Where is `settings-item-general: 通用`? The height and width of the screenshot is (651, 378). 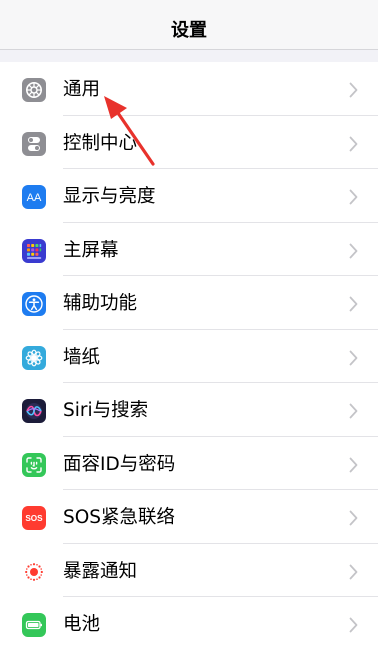 settings-item-general: 通用 is located at coordinates (189, 89).